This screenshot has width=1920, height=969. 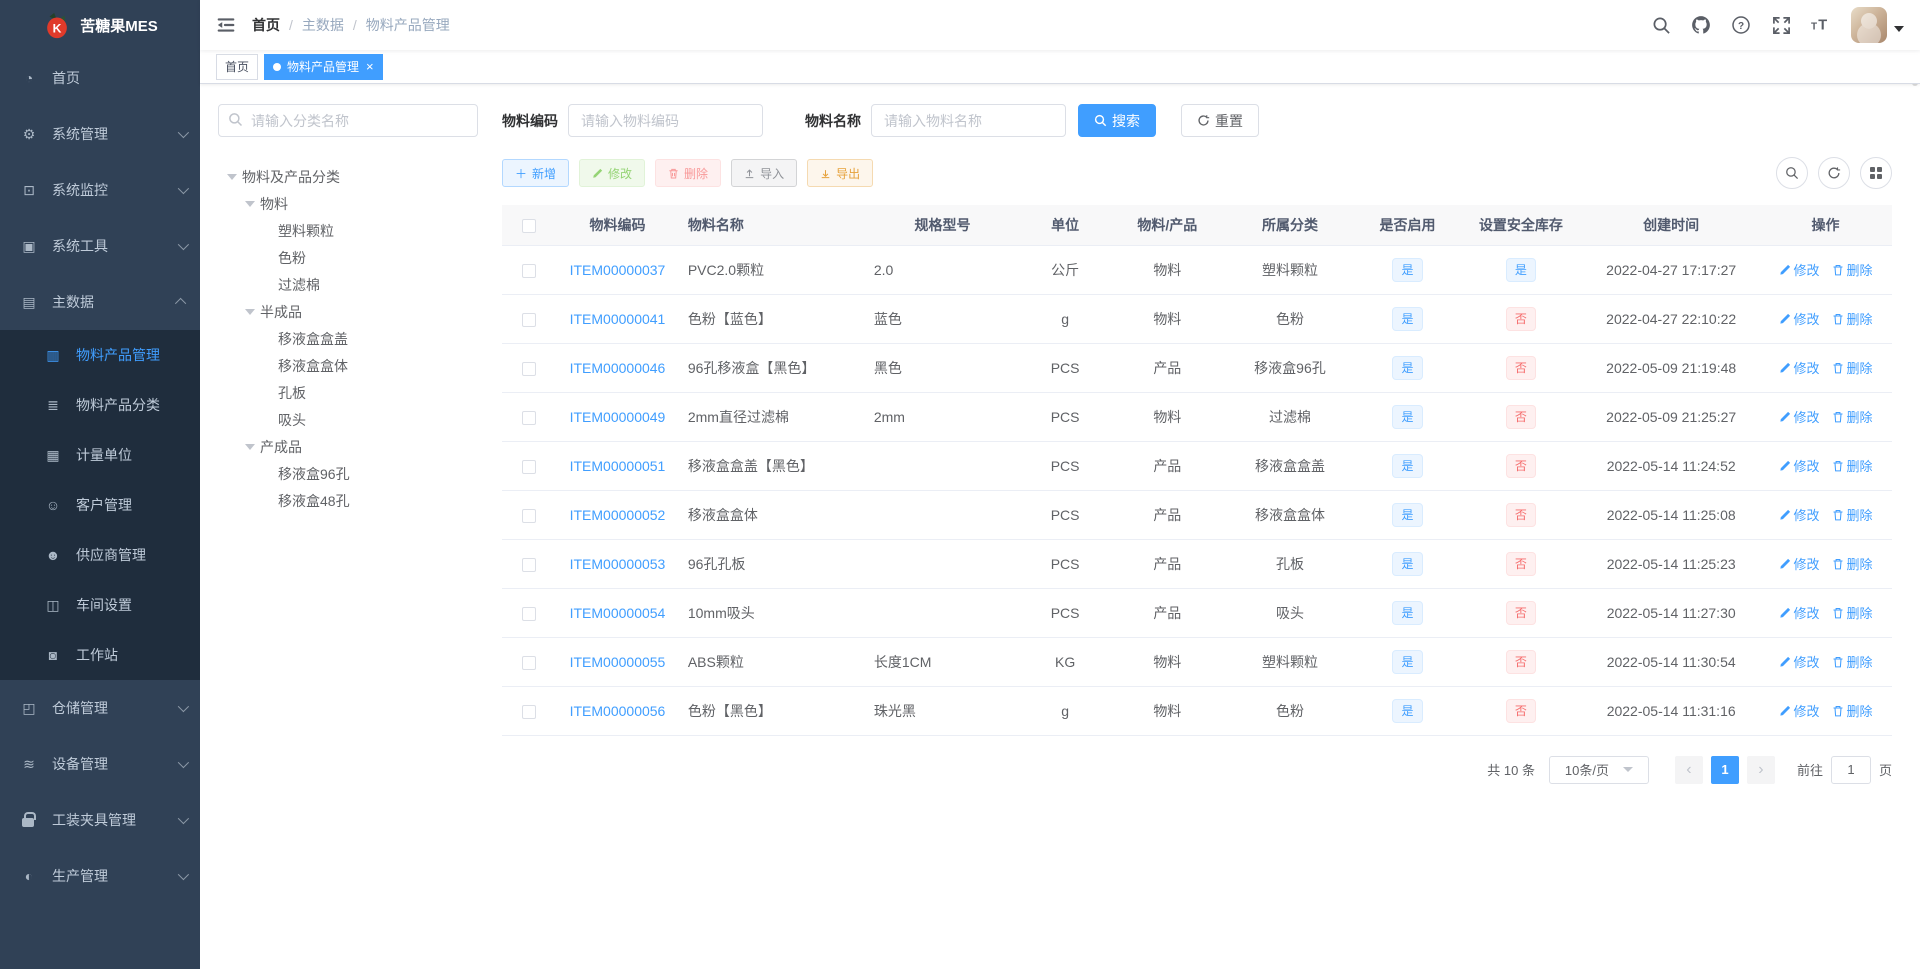 What do you see at coordinates (348, 473) in the screenshot?
I see `tree-node: 移液盒96孔` at bounding box center [348, 473].